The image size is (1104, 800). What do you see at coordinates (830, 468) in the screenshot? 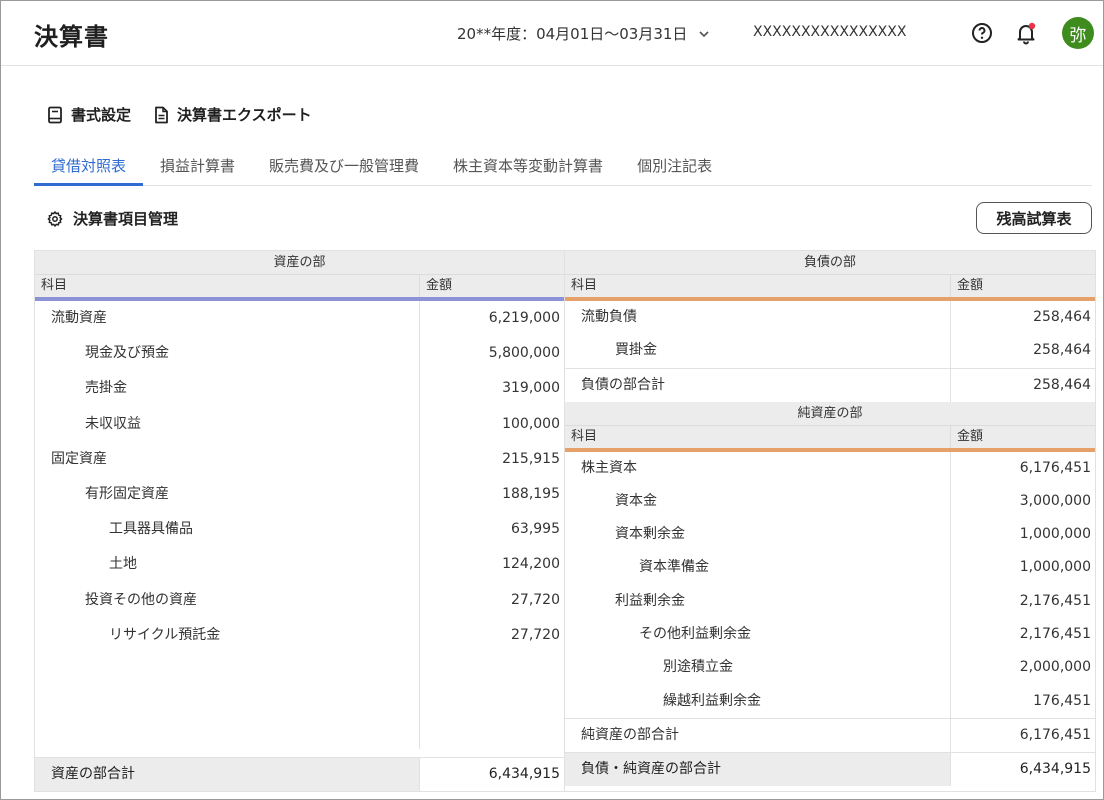
I see `table-row: 株主資本 6,176,451` at bounding box center [830, 468].